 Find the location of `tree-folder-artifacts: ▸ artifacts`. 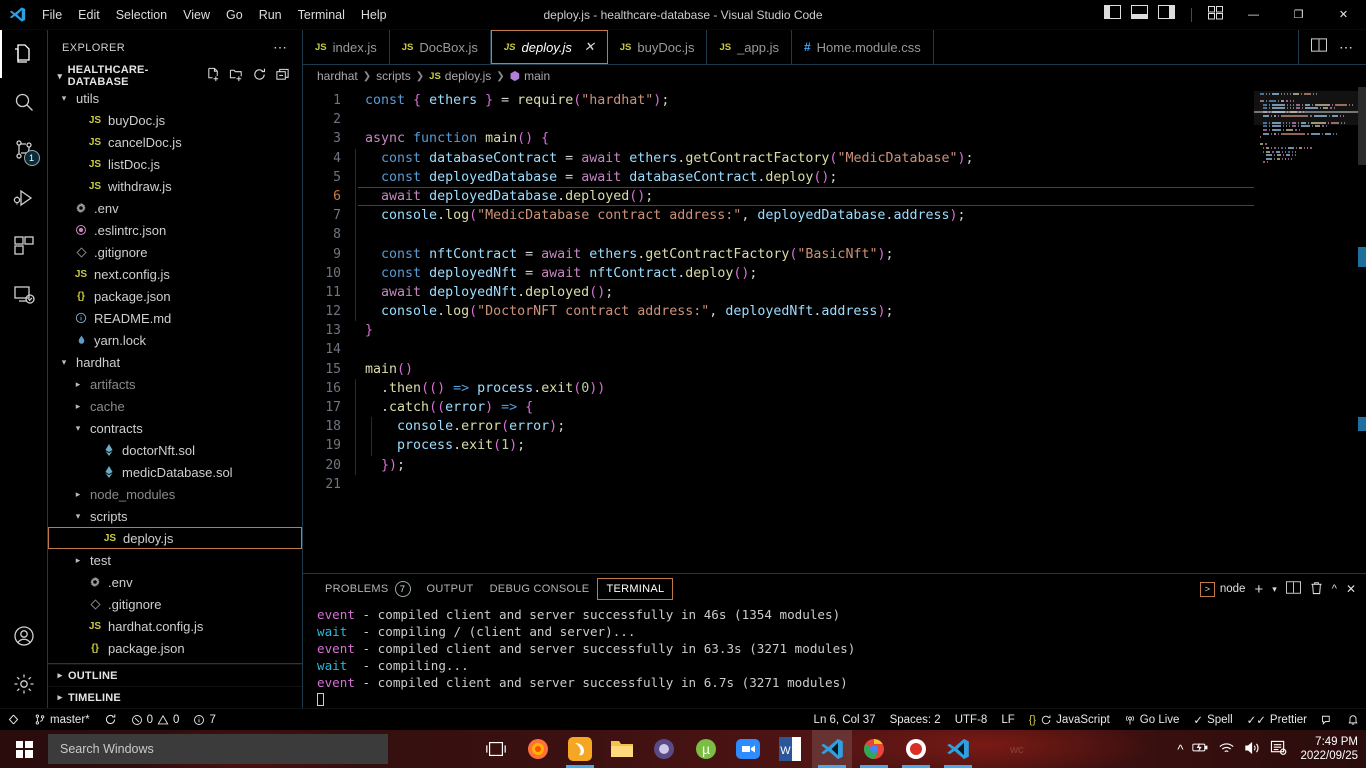

tree-folder-artifacts: ▸ artifacts is located at coordinates (175, 384).